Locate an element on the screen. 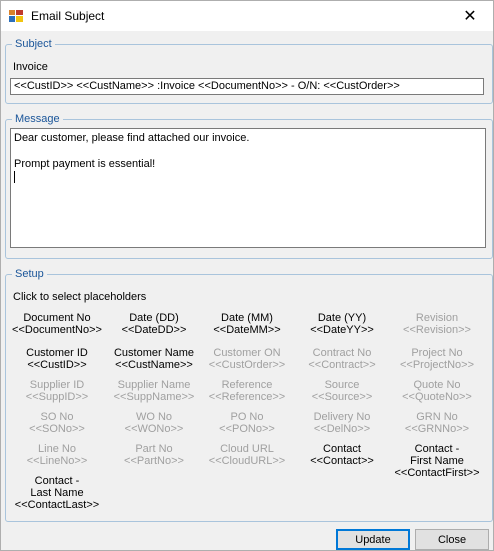  placeholder-name: Part No is located at coordinates (154, 449).